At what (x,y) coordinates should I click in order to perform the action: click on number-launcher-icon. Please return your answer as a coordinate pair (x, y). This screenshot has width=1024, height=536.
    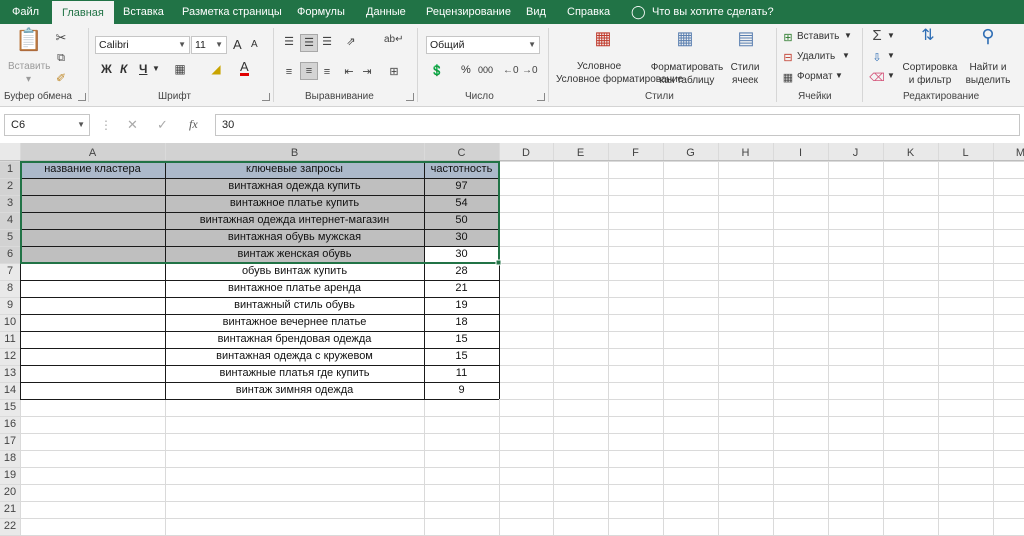
    Looking at the image, I should click on (541, 97).